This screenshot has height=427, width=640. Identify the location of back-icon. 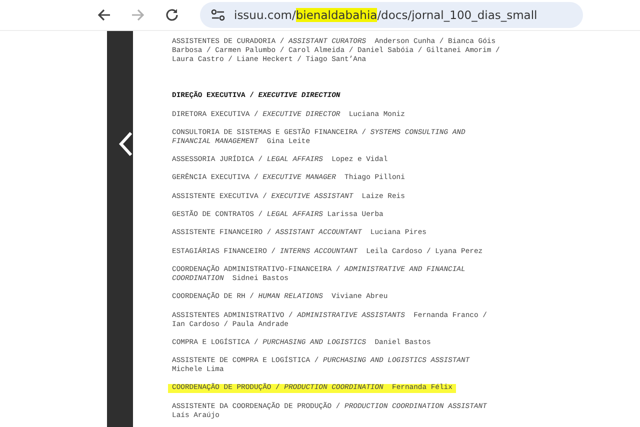
(104, 15).